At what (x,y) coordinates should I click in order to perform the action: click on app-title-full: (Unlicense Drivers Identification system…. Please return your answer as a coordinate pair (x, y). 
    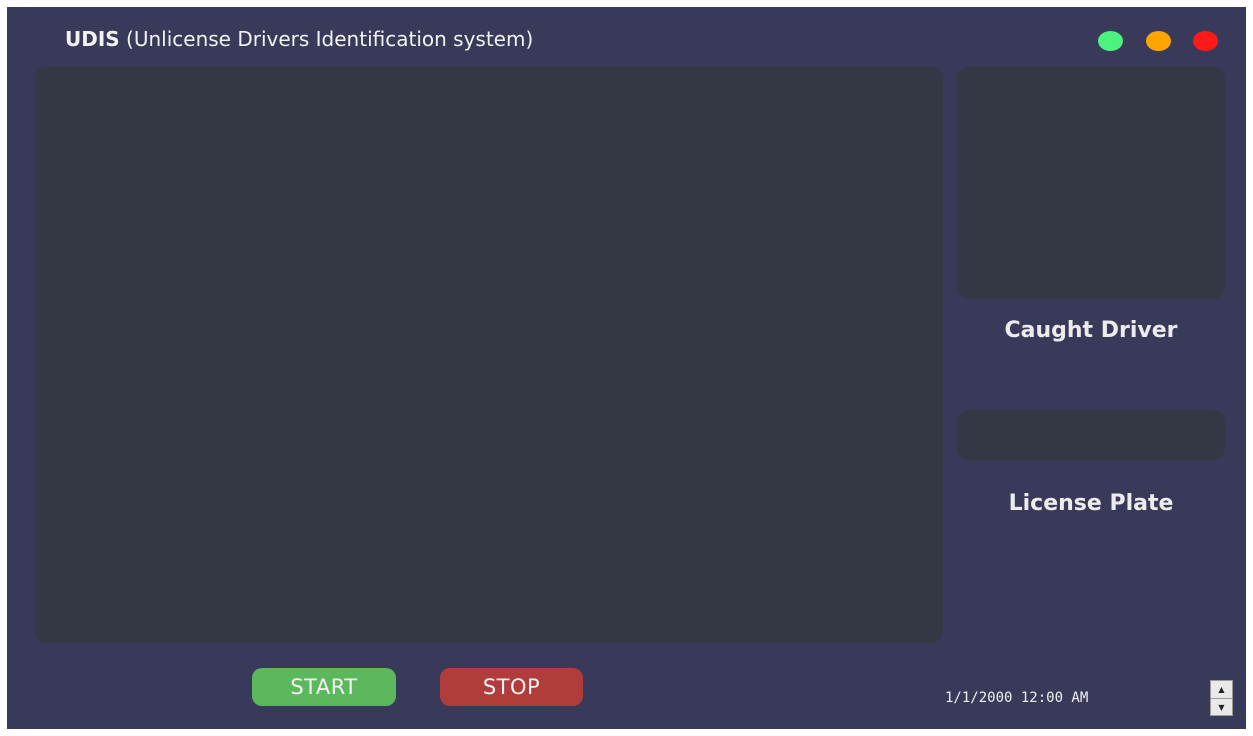
    Looking at the image, I should click on (326, 39).